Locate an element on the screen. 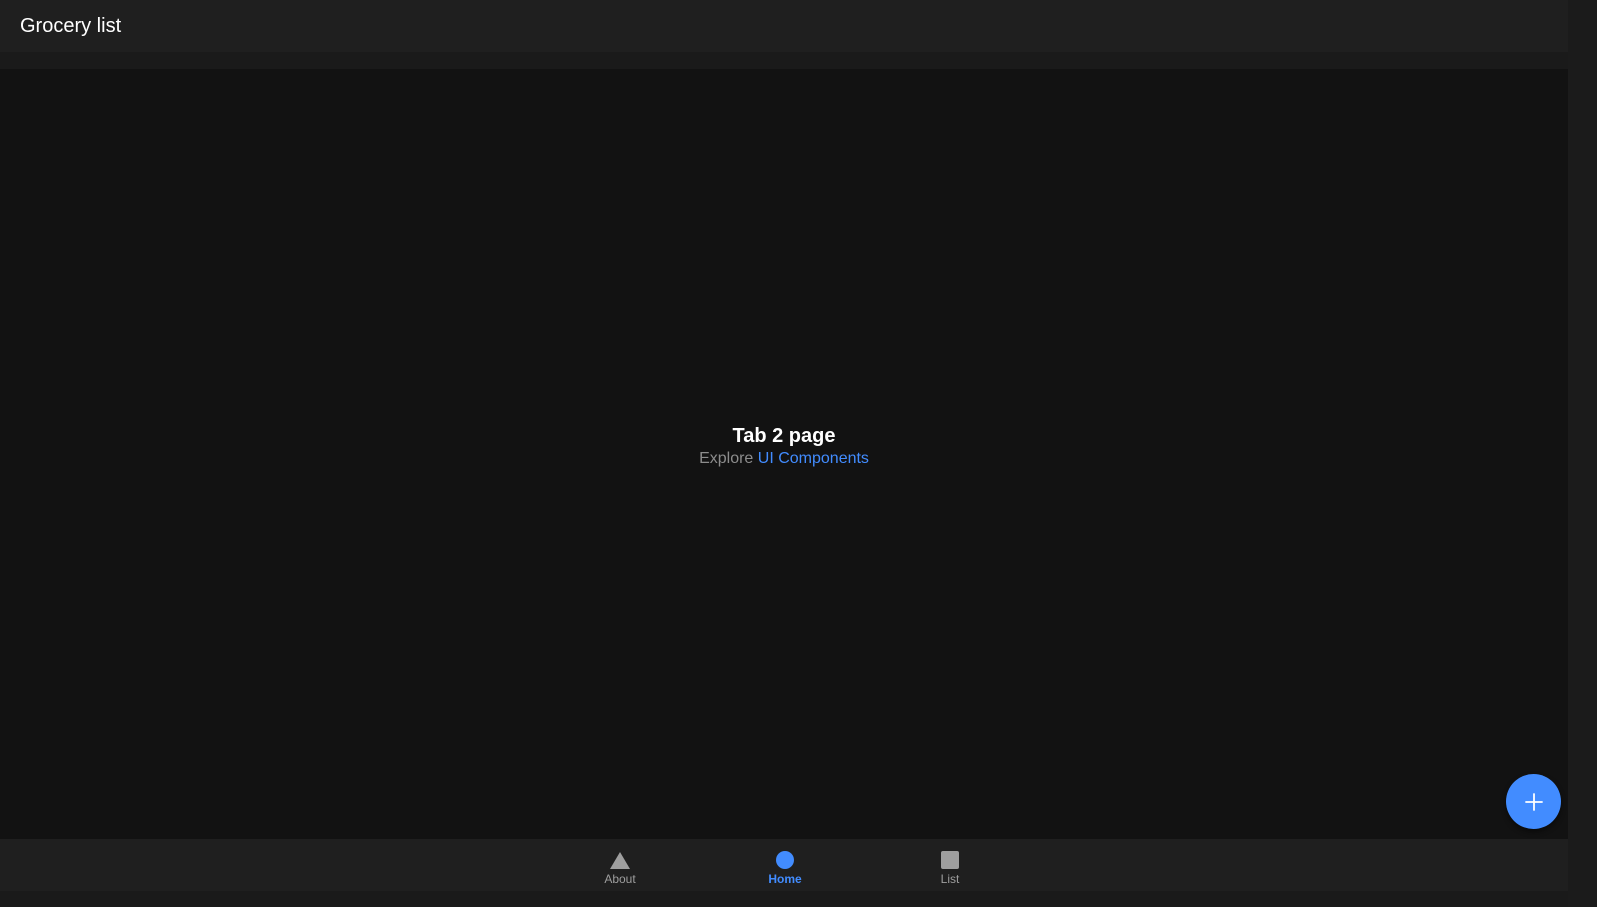 This screenshot has height=907, width=1597. tab-about: About is located at coordinates (620, 865).